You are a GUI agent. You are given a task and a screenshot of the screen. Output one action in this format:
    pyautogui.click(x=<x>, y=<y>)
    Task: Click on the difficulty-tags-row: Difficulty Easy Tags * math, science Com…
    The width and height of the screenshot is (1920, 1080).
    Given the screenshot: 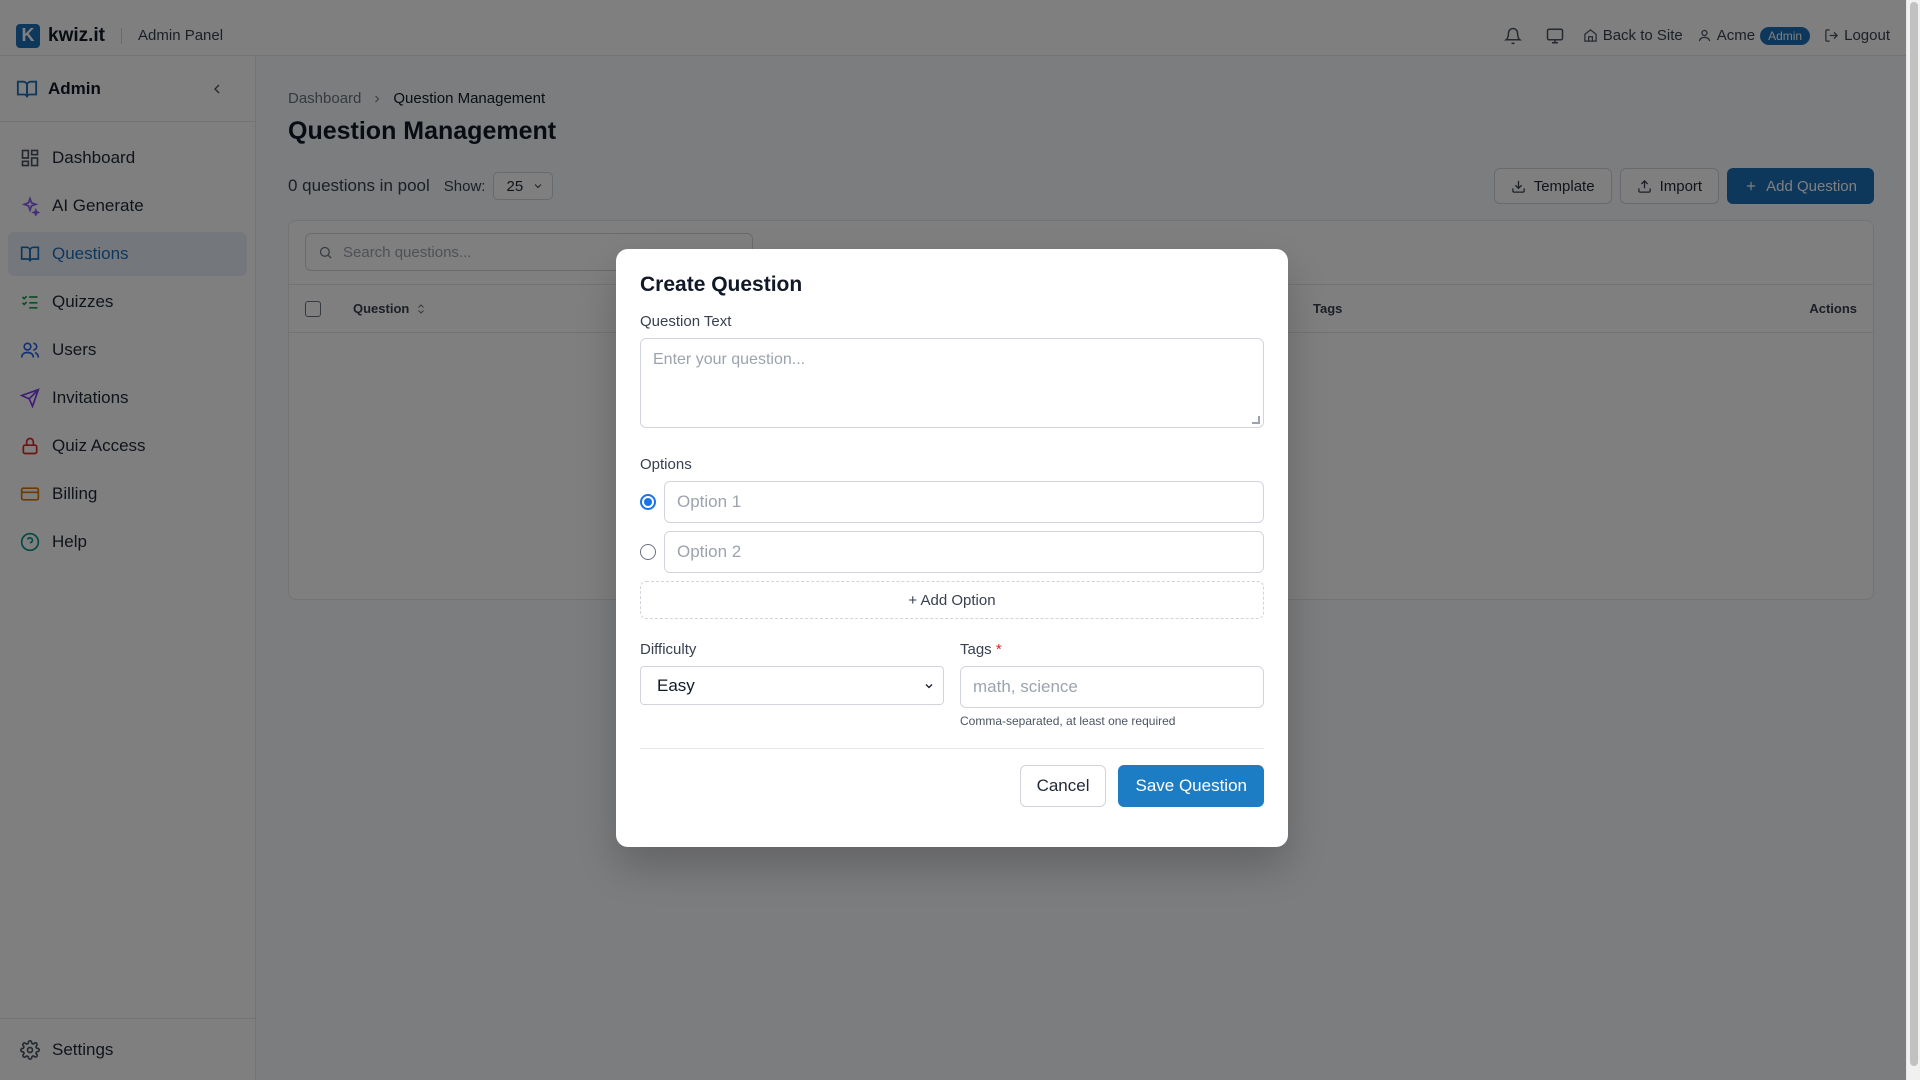 What is the action you would take?
    pyautogui.click(x=952, y=684)
    